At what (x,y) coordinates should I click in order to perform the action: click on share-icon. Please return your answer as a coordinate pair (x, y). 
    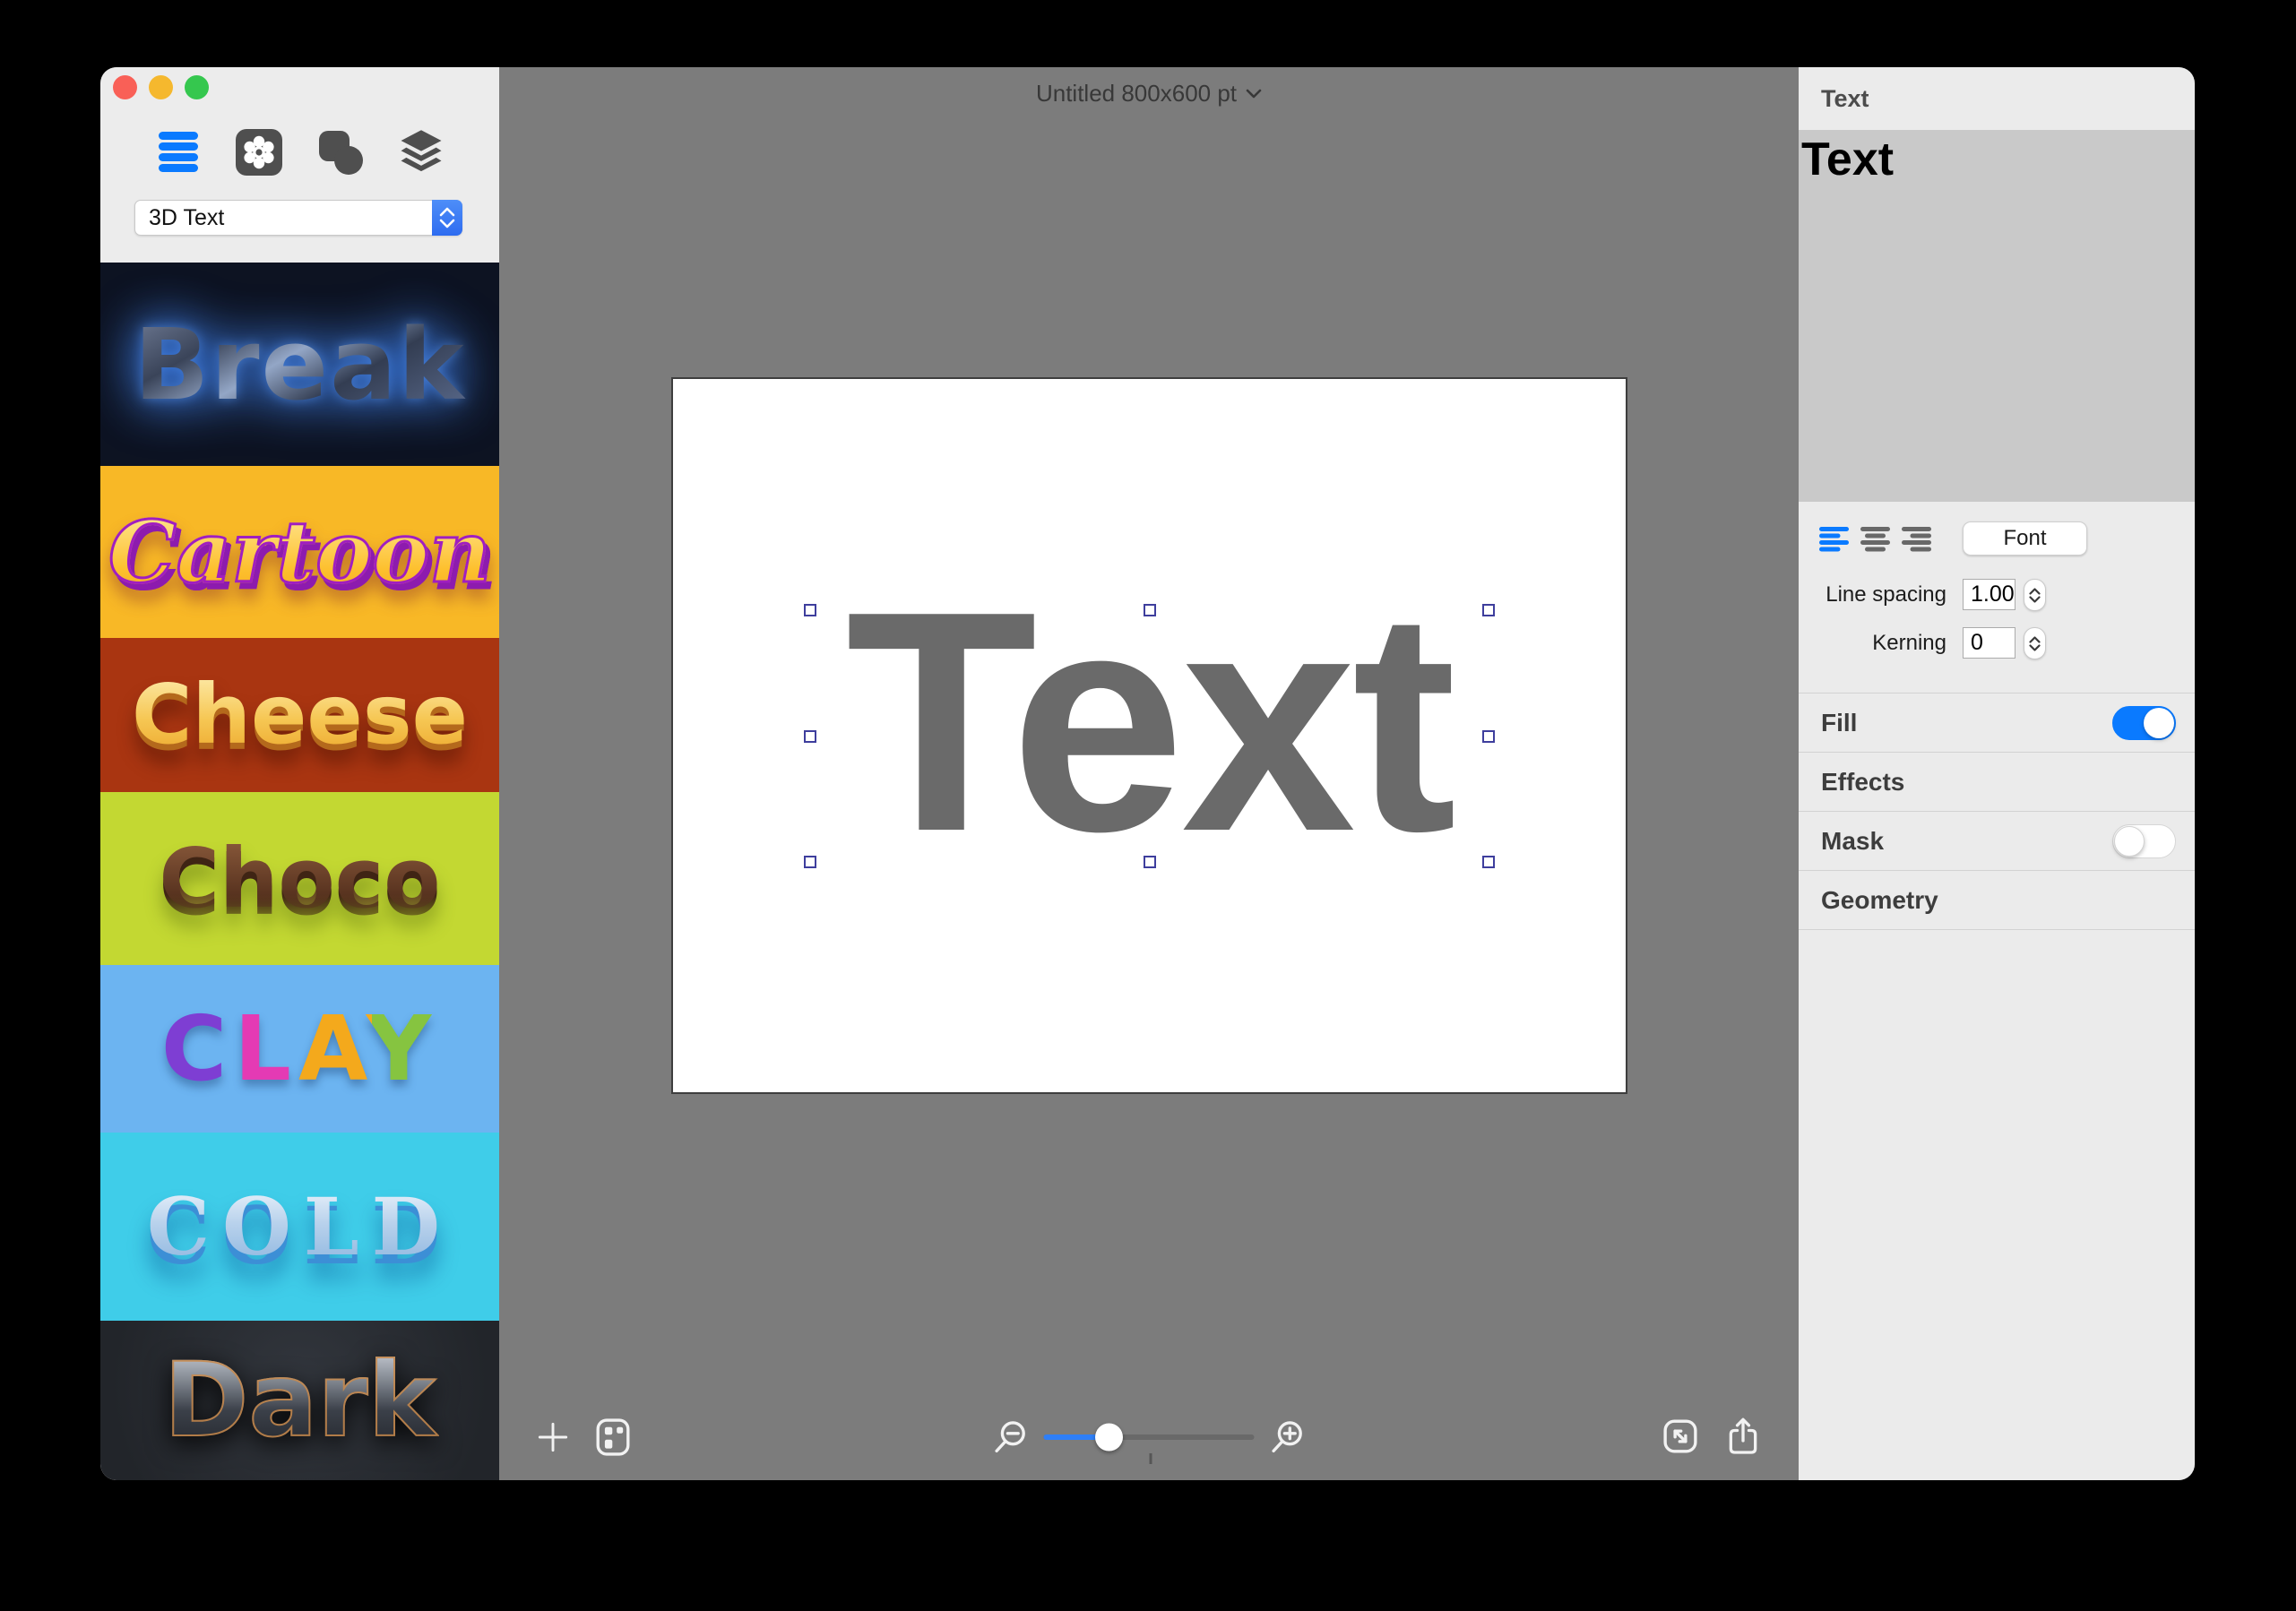
    Looking at the image, I should click on (1743, 1437).